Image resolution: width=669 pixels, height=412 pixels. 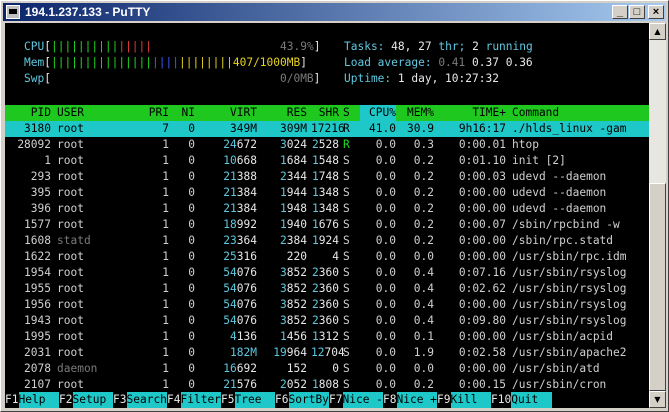 I want to click on close-button: ×, so click(x=656, y=12).